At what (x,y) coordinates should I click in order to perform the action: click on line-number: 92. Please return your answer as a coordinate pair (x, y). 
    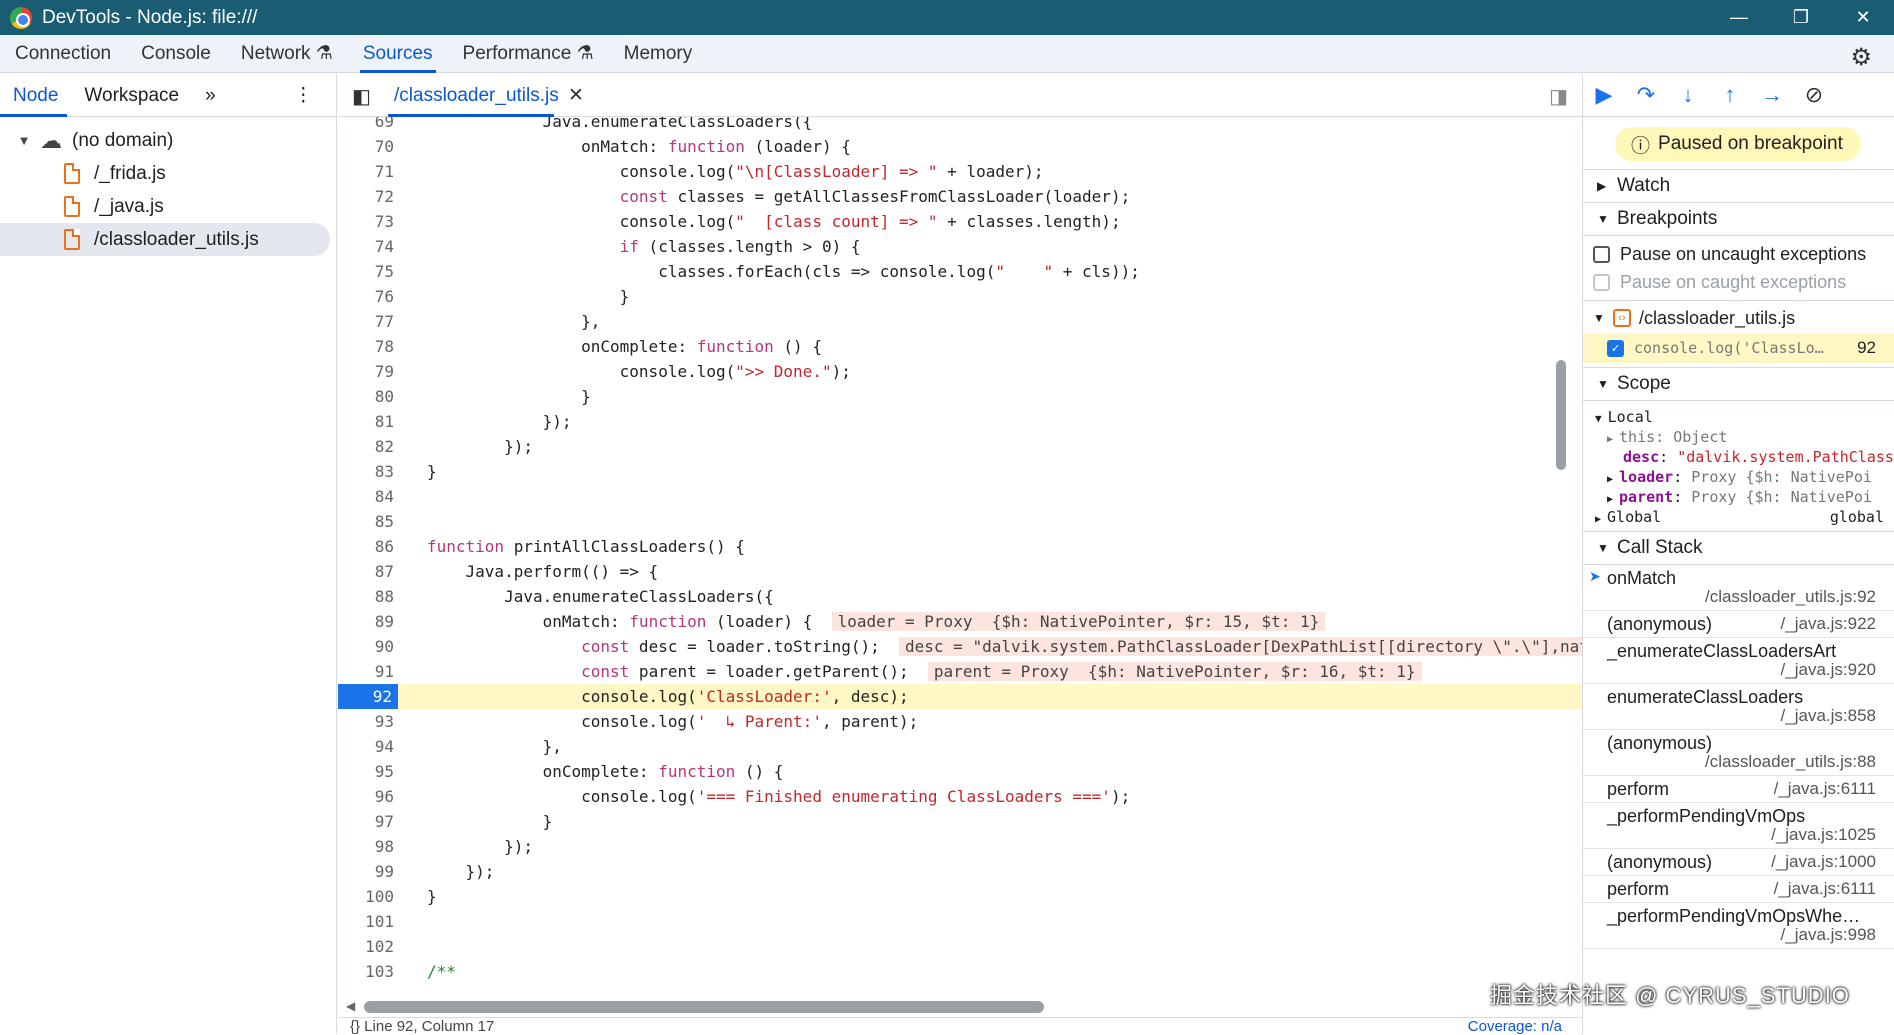
    Looking at the image, I should click on (368, 696).